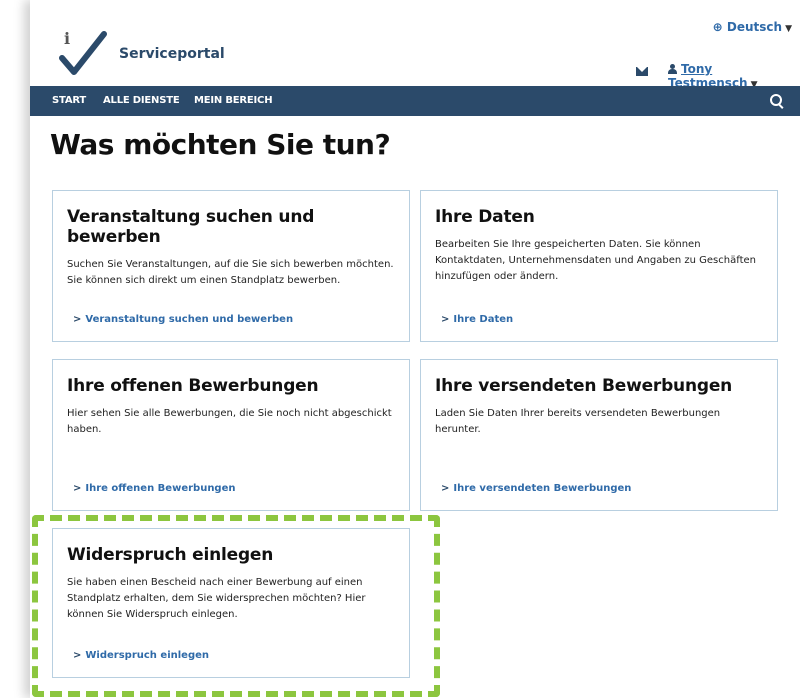 This screenshot has height=698, width=800. Describe the element at coordinates (717, 27) in the screenshot. I see `globe-icon: ⊕` at that location.